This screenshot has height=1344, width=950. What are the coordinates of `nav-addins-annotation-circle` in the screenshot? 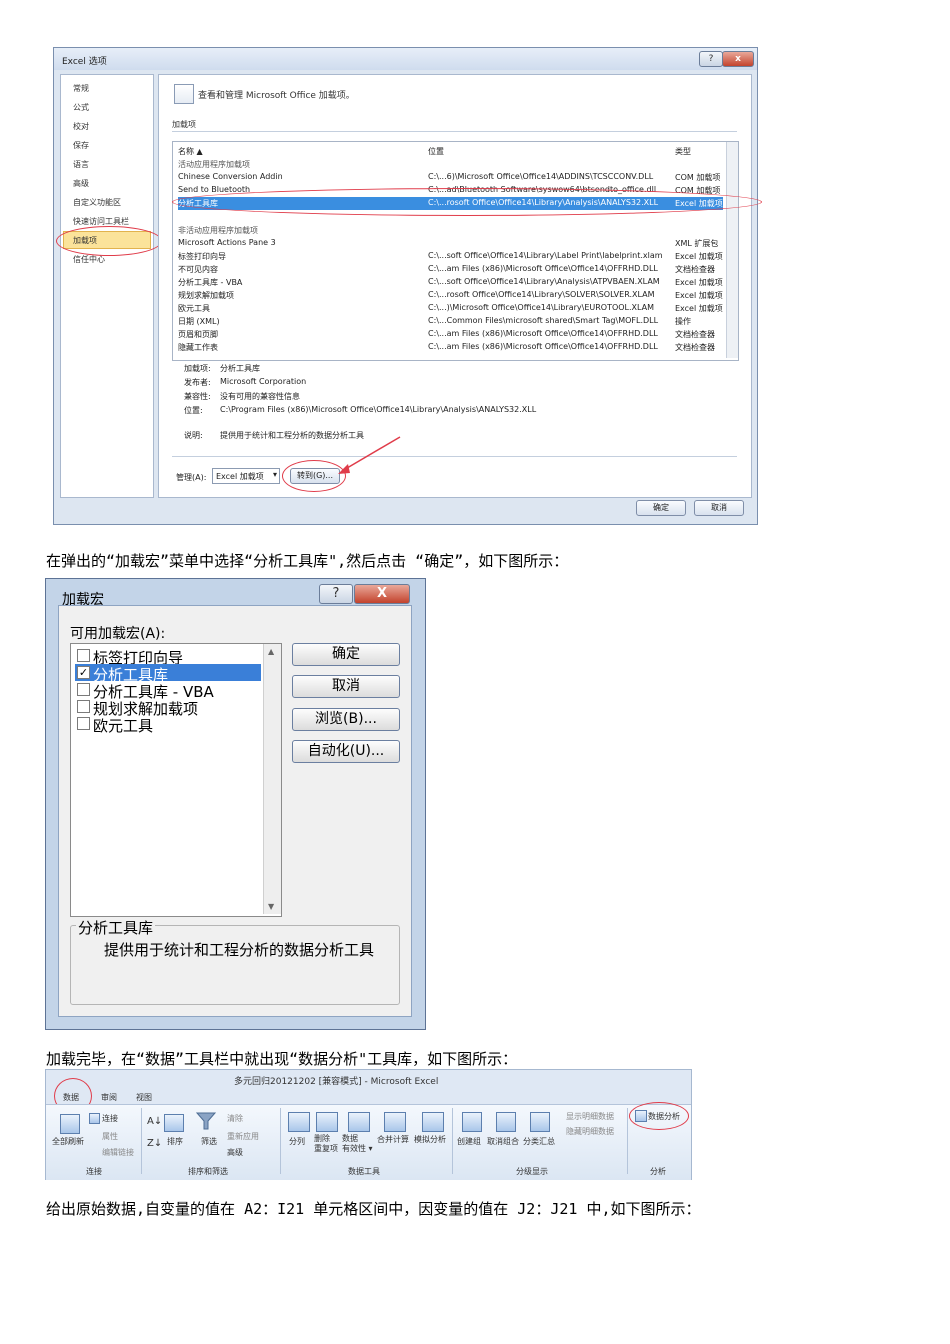 It's located at (109, 241).